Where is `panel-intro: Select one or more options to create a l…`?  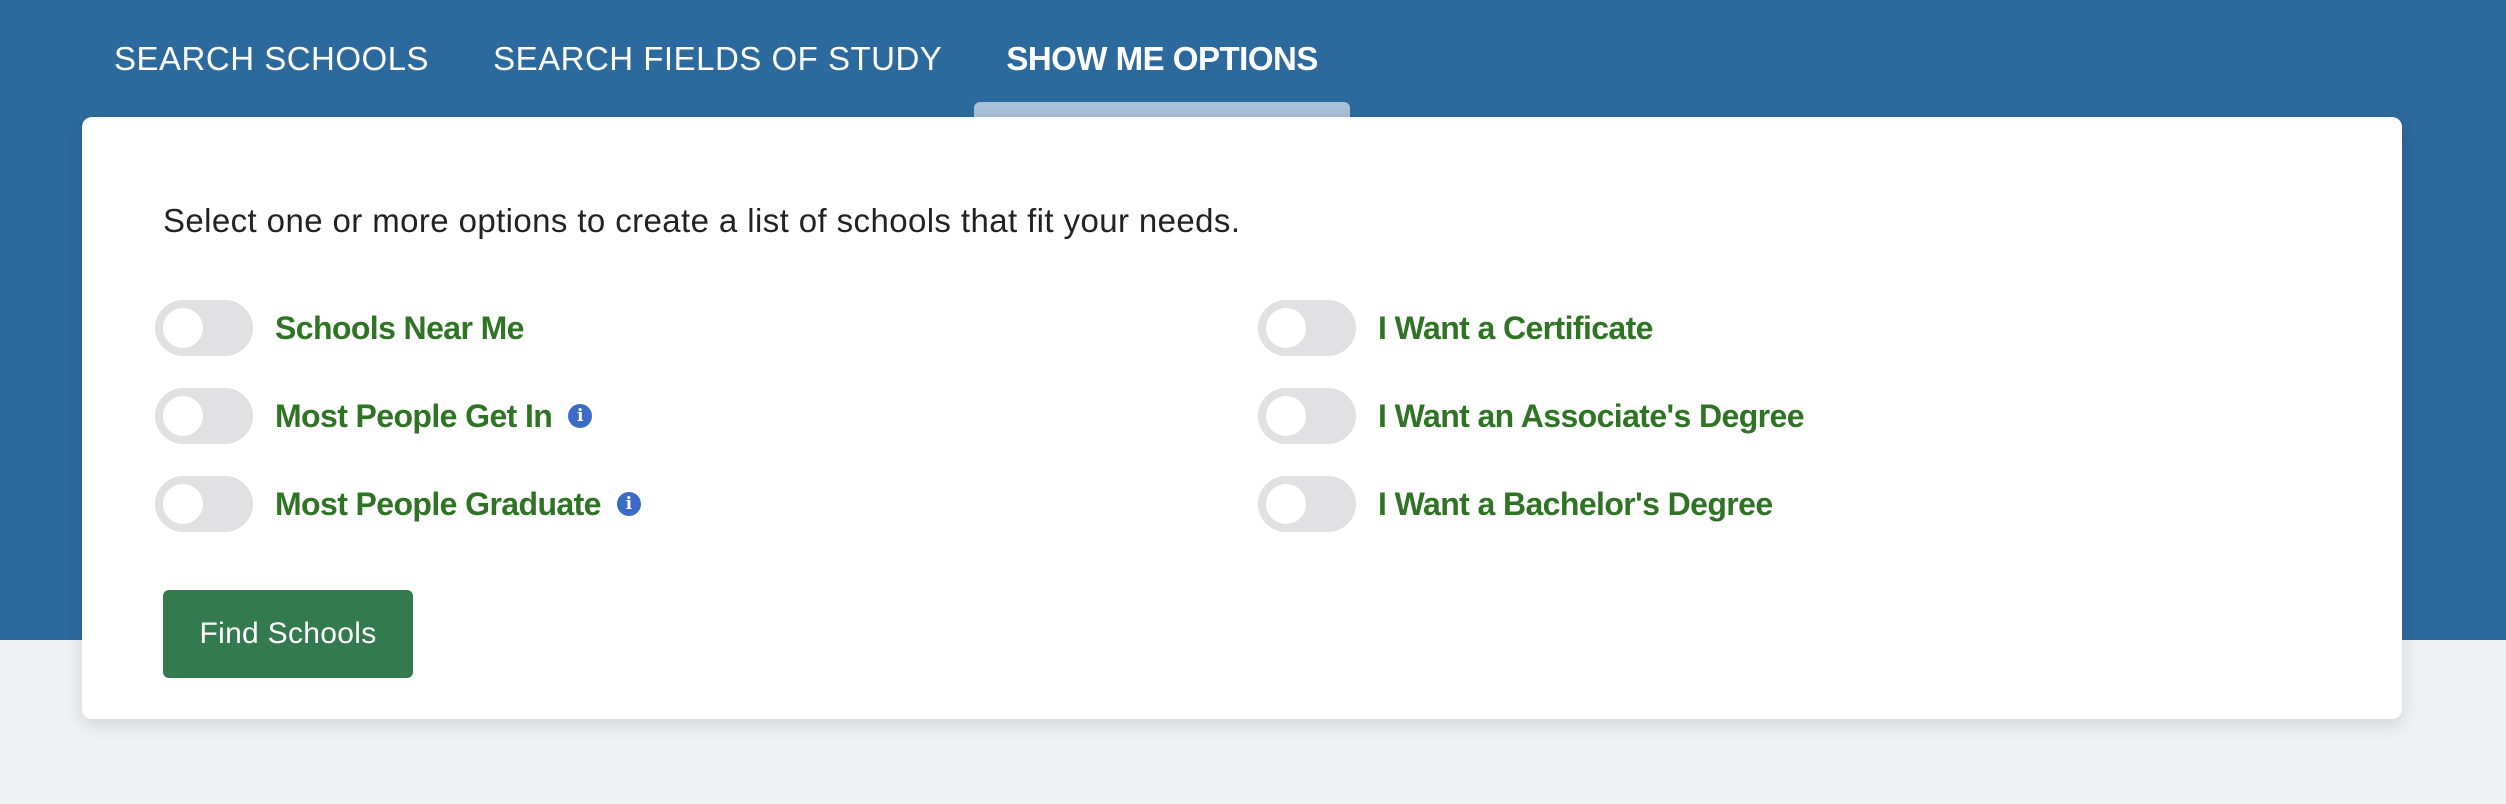 panel-intro: Select one or more options to create a l… is located at coordinates (702, 220).